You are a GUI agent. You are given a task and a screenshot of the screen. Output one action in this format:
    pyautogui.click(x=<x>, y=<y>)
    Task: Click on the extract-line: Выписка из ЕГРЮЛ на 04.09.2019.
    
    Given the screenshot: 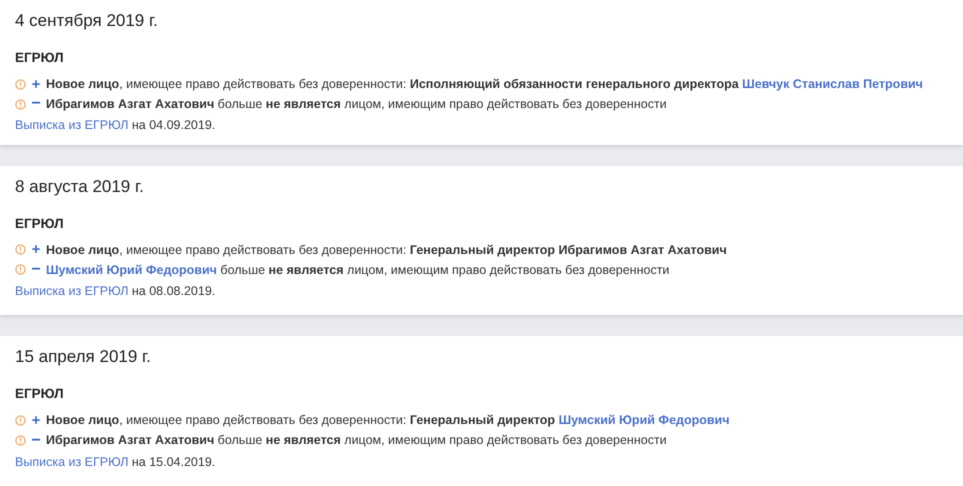 What is the action you would take?
    pyautogui.click(x=115, y=125)
    